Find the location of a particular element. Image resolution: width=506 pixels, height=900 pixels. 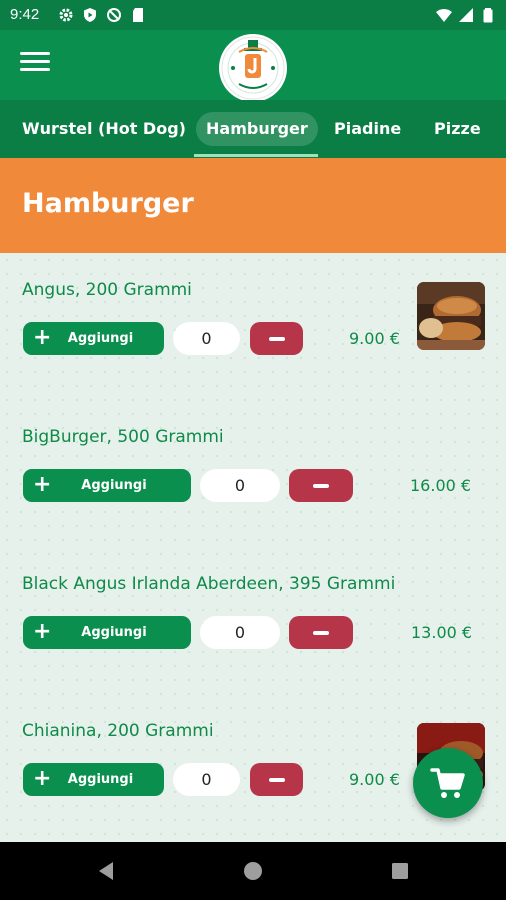

status-bar: 9:42 is located at coordinates (253, 15).